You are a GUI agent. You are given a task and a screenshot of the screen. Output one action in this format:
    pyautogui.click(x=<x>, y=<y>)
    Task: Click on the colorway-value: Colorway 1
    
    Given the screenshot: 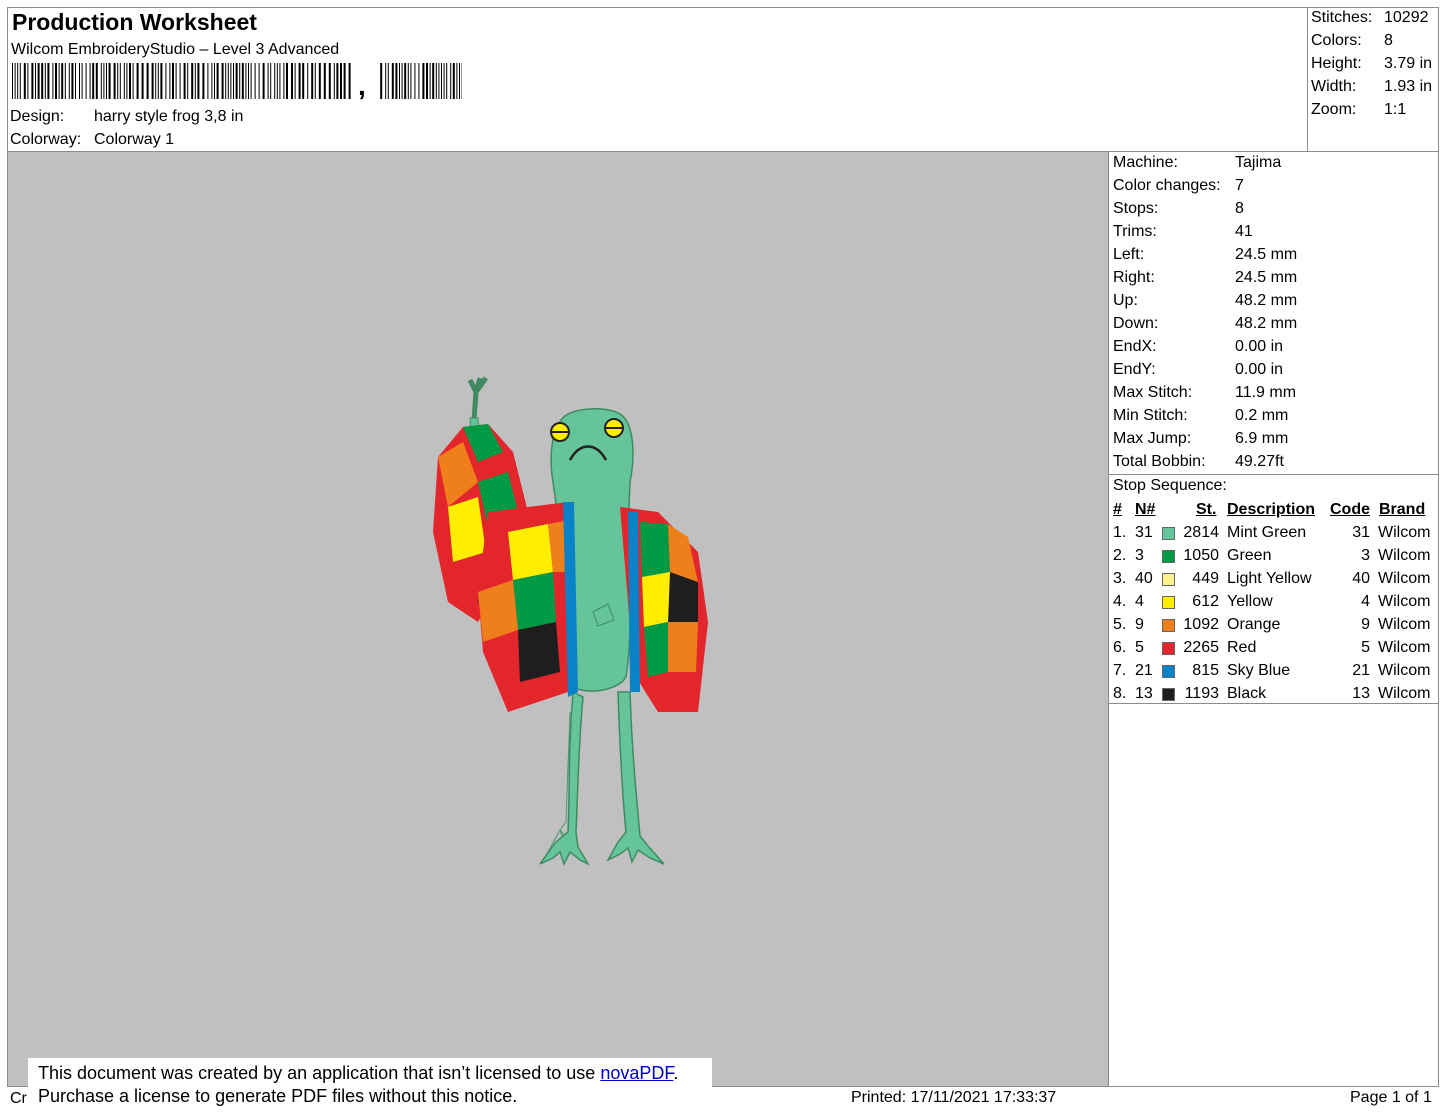 What is the action you would take?
    pyautogui.click(x=134, y=139)
    